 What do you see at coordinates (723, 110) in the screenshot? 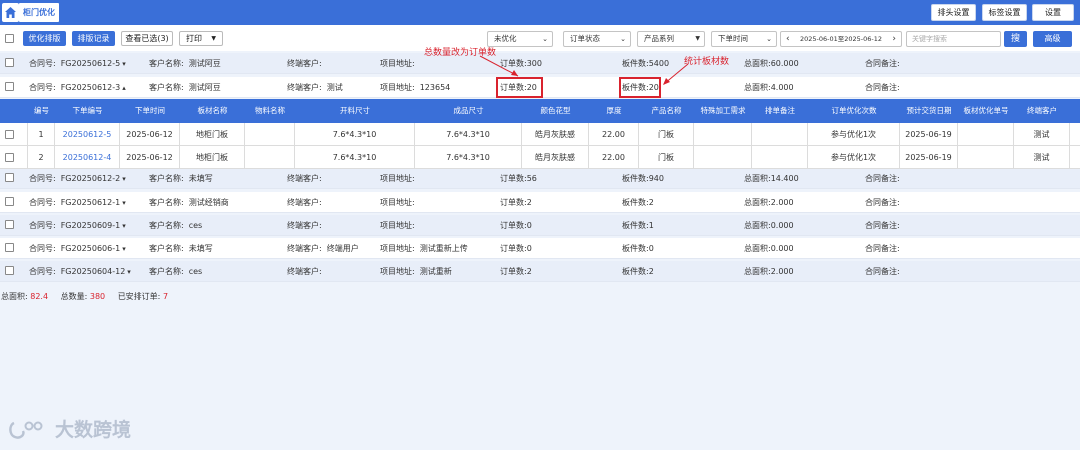
I see `header-special-process: 特殊加工需求` at bounding box center [723, 110].